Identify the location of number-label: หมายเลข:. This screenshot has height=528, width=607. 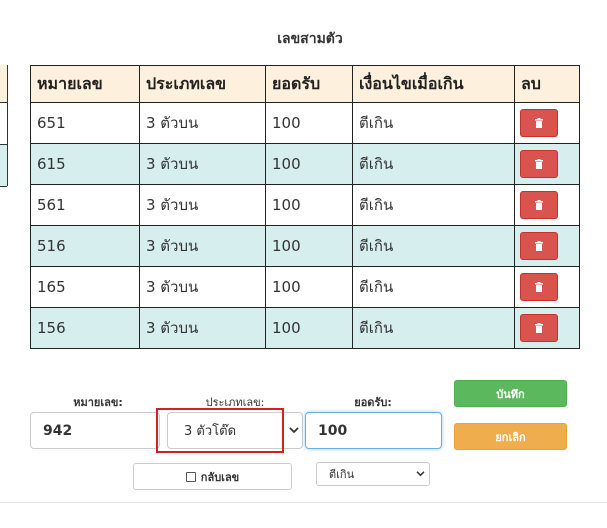
(98, 402).